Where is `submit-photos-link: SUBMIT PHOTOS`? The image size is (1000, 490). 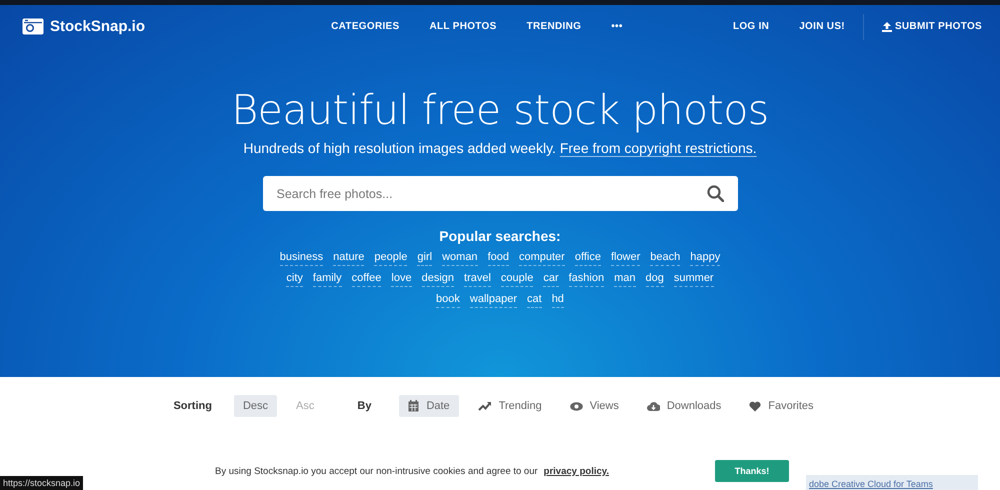 submit-photos-link: SUBMIT PHOTOS is located at coordinates (932, 26).